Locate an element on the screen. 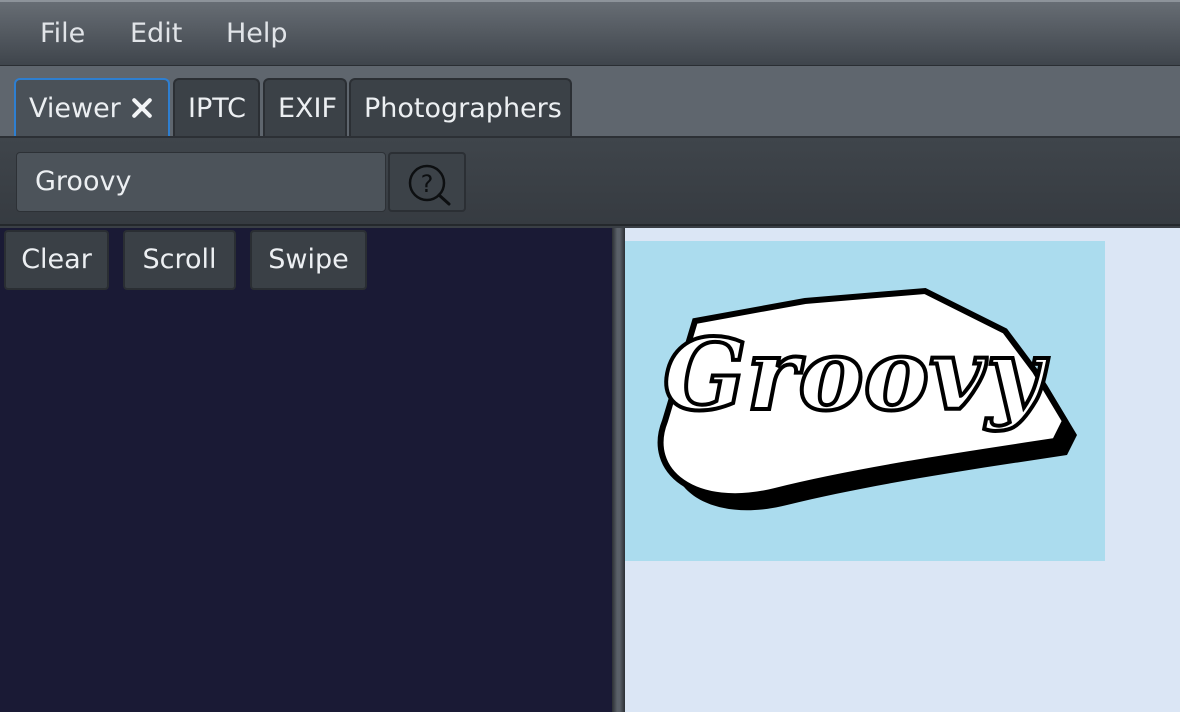 This screenshot has height=712, width=1180. tab-photographers: Photographers is located at coordinates (460, 107).